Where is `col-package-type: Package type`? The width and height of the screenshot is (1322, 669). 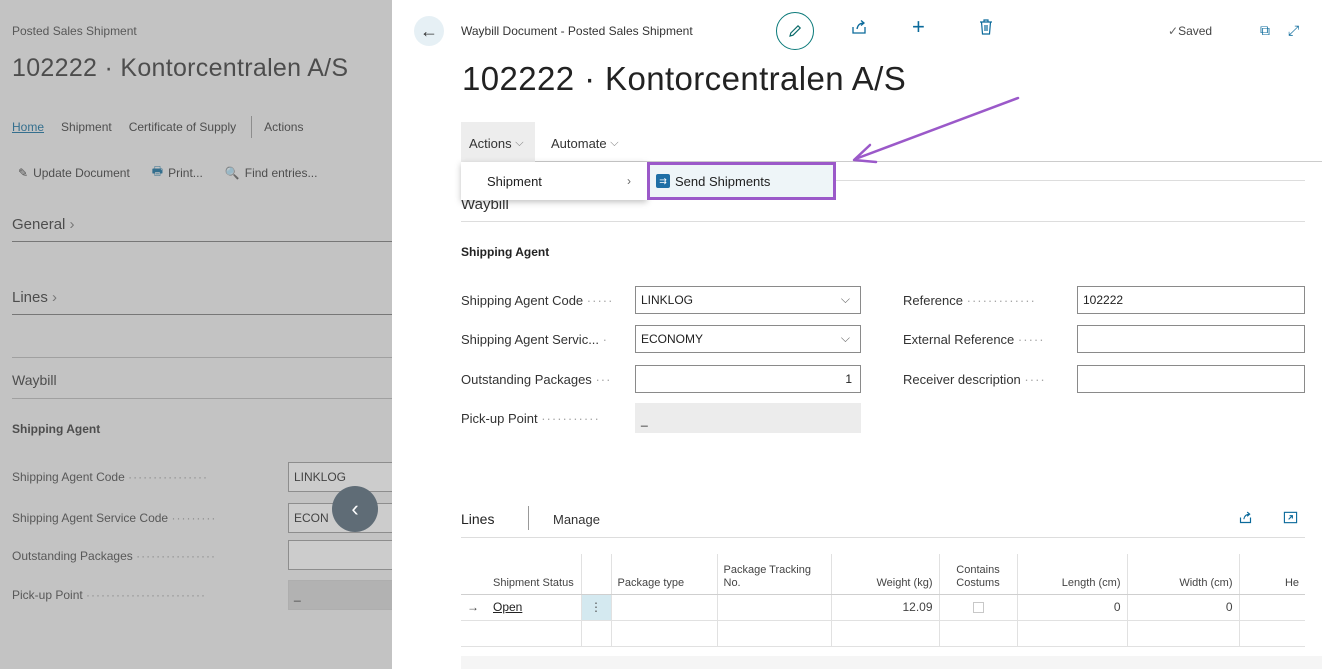
col-package-type: Package type is located at coordinates (664, 574).